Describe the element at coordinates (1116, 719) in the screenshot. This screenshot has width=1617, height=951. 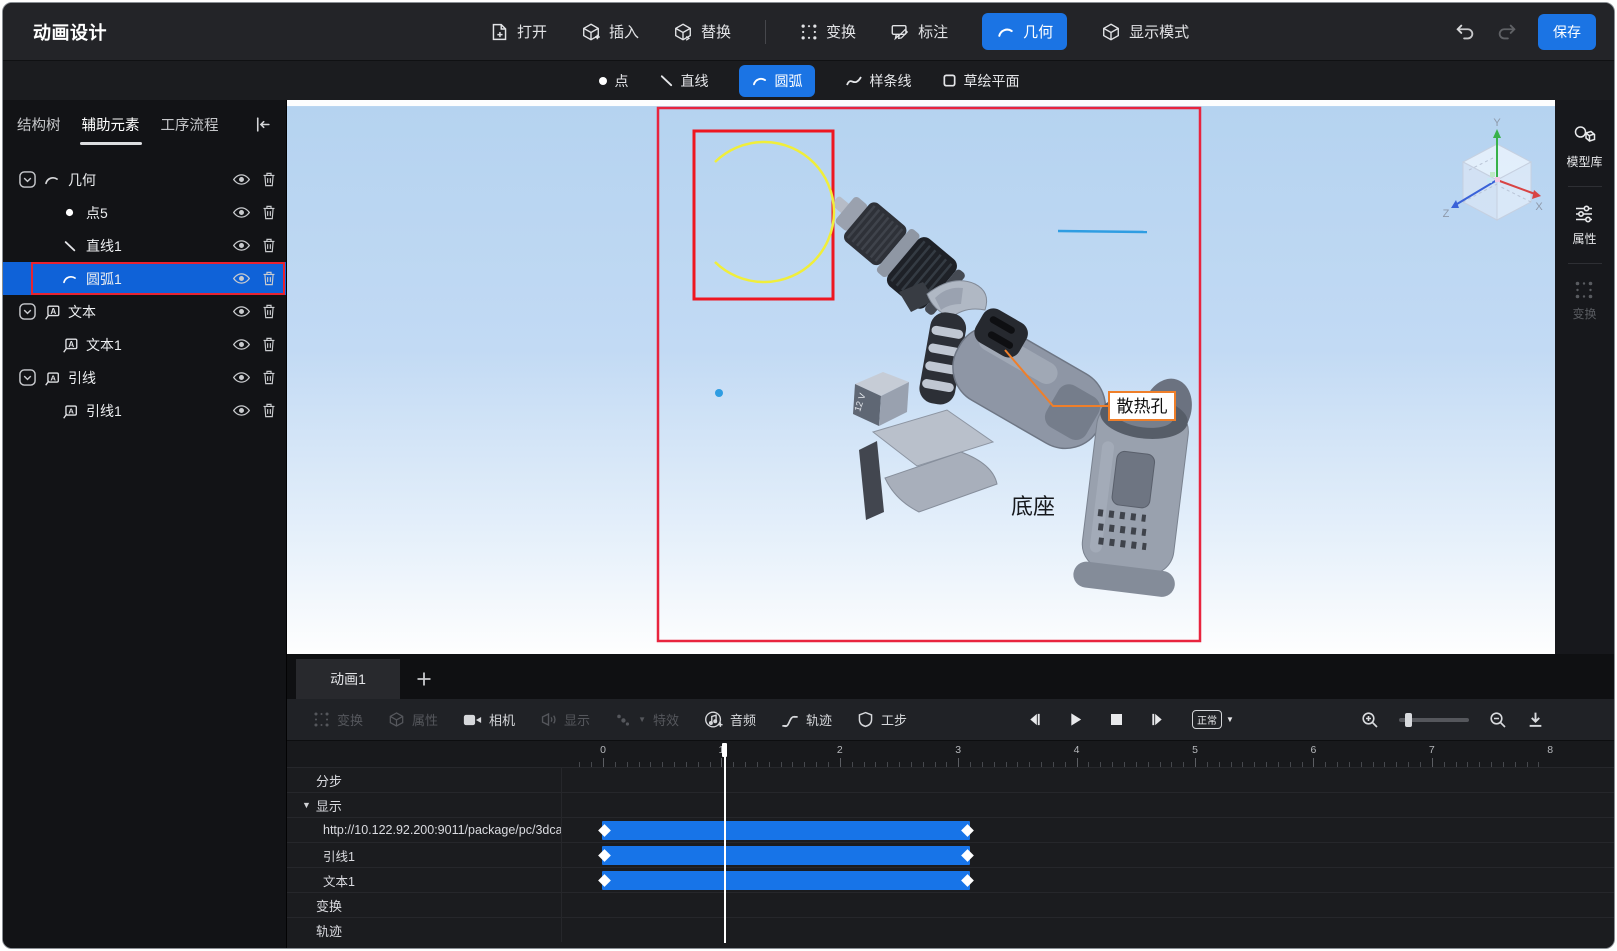
I see `stop-button` at that location.